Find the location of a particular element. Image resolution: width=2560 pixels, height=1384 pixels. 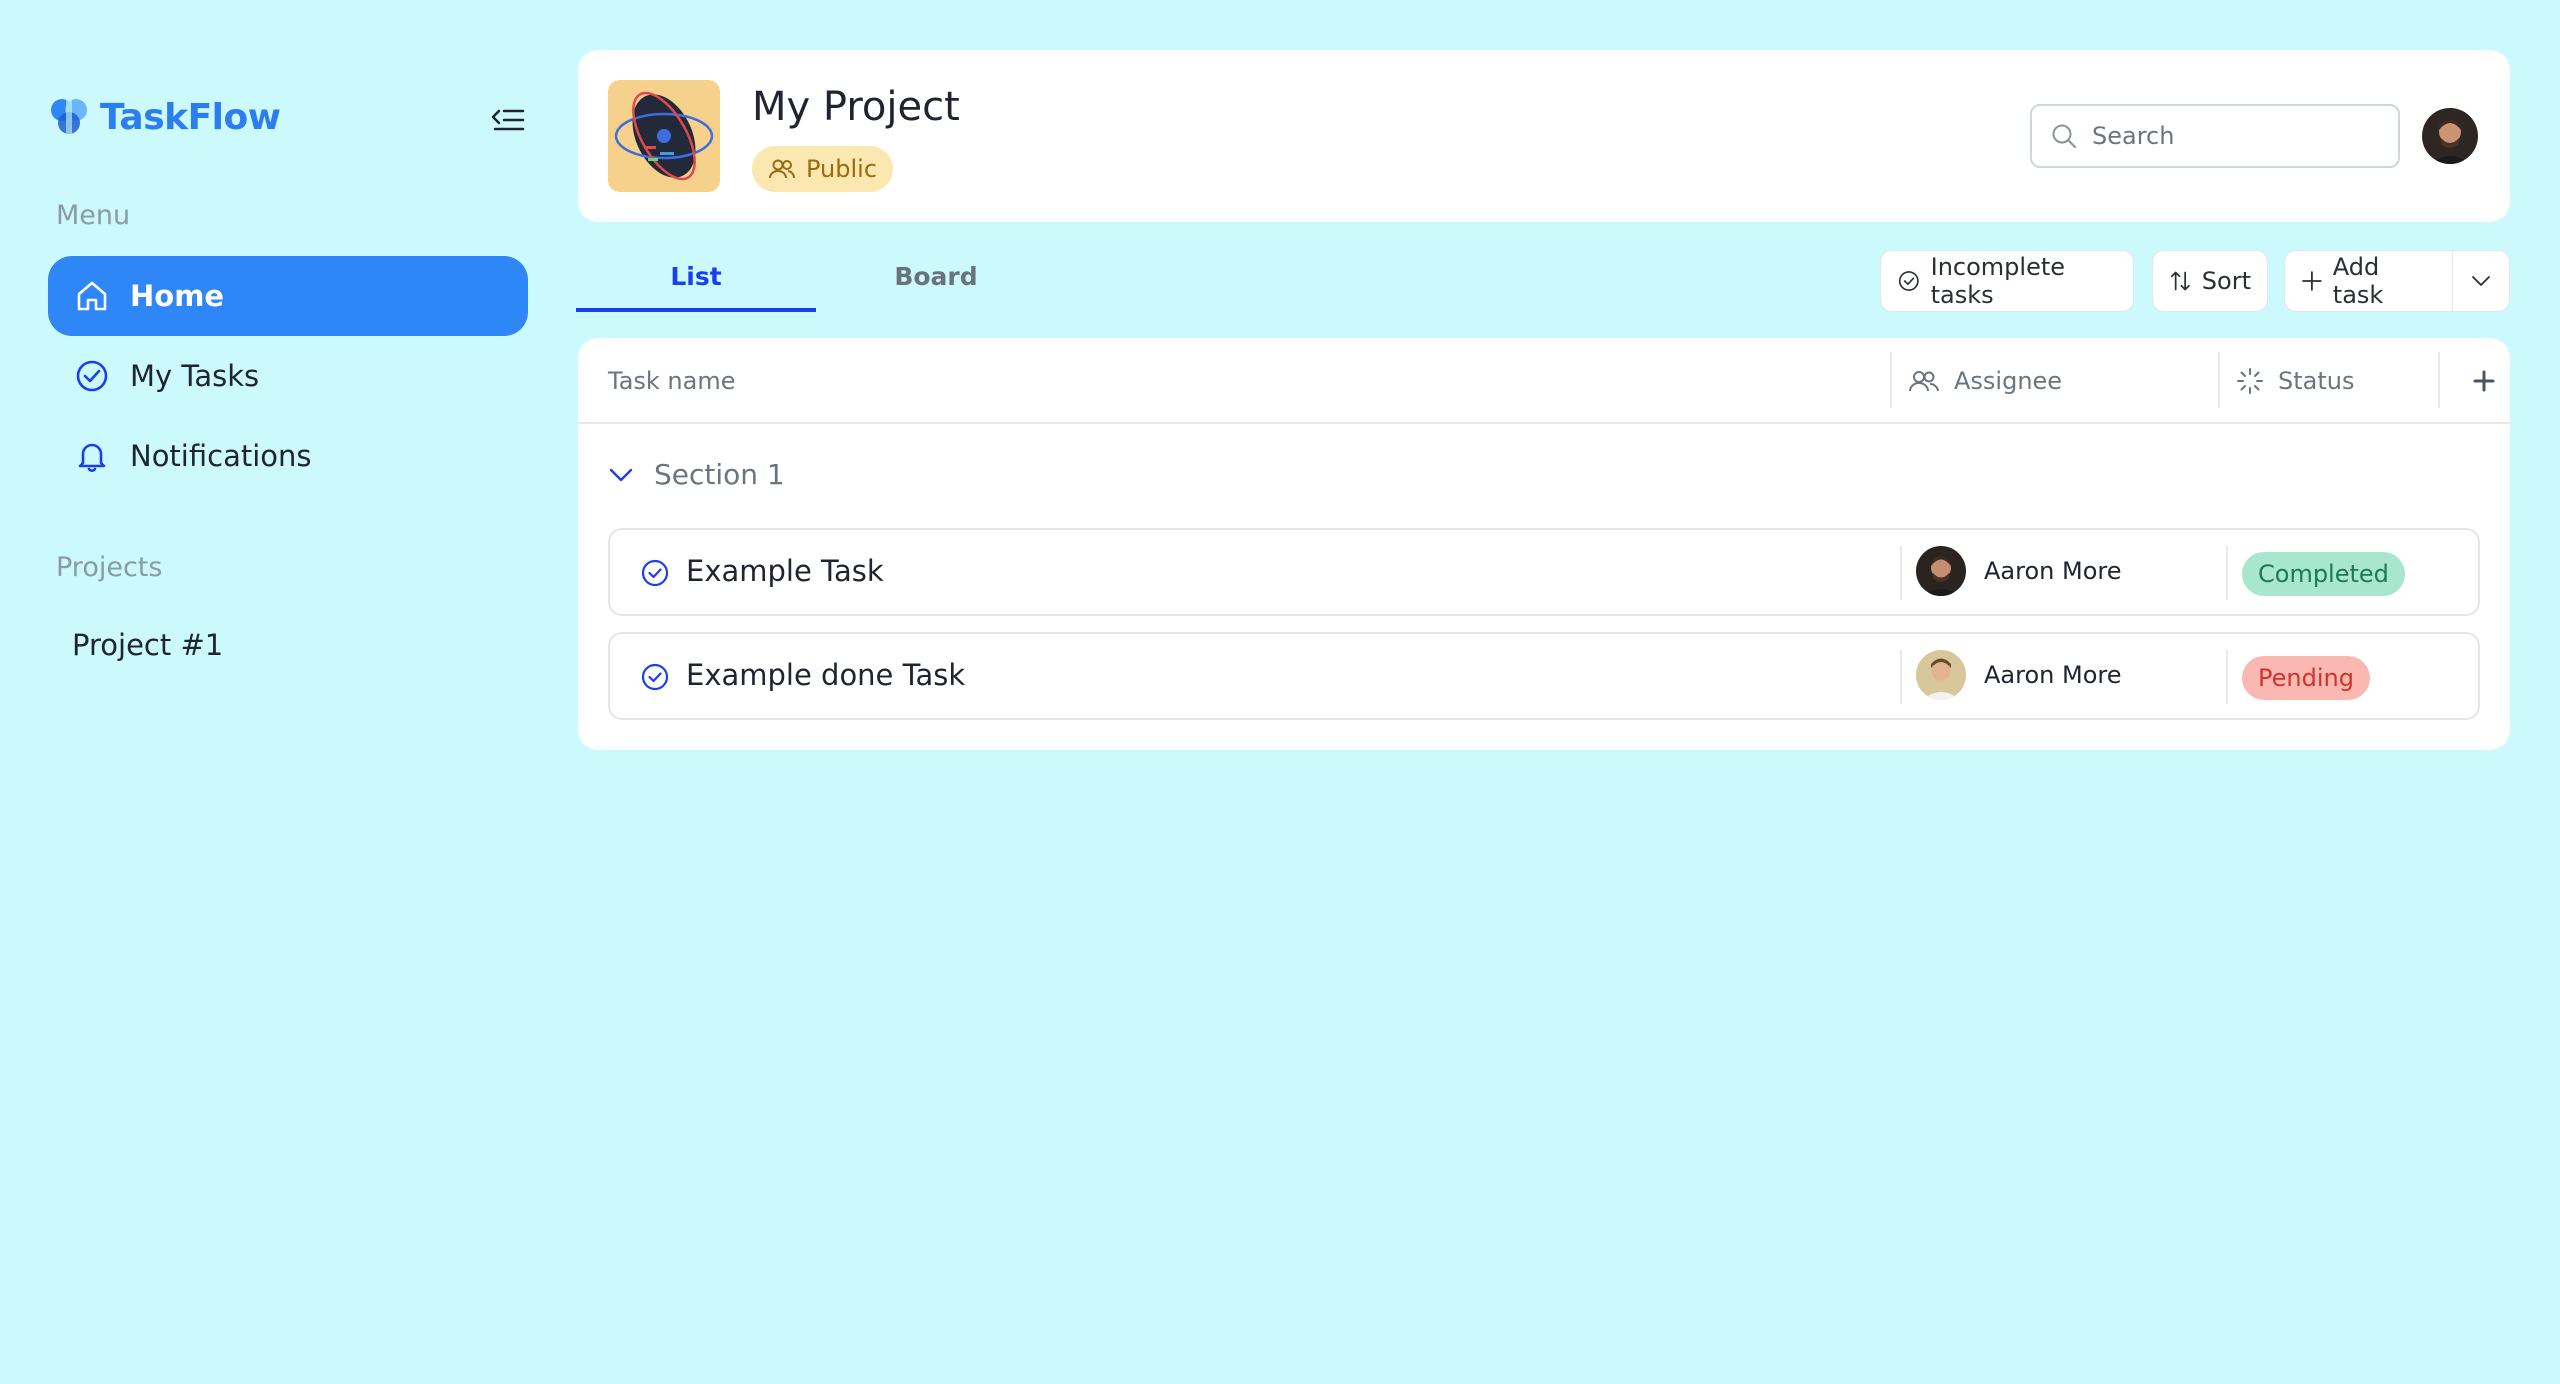

sidebar-item-notifications: Notifications is located at coordinates (288, 456).